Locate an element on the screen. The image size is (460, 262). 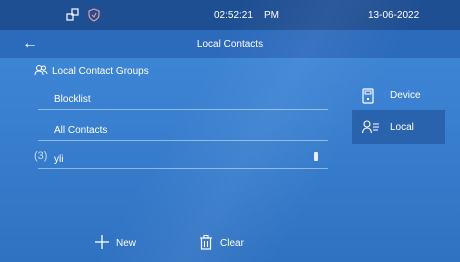
device-icon is located at coordinates (368, 97).